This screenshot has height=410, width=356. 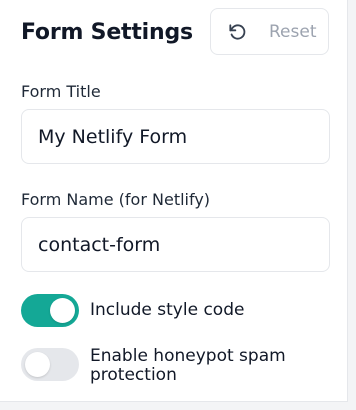 What do you see at coordinates (107, 32) in the screenshot?
I see `panel-title: Form Settings` at bounding box center [107, 32].